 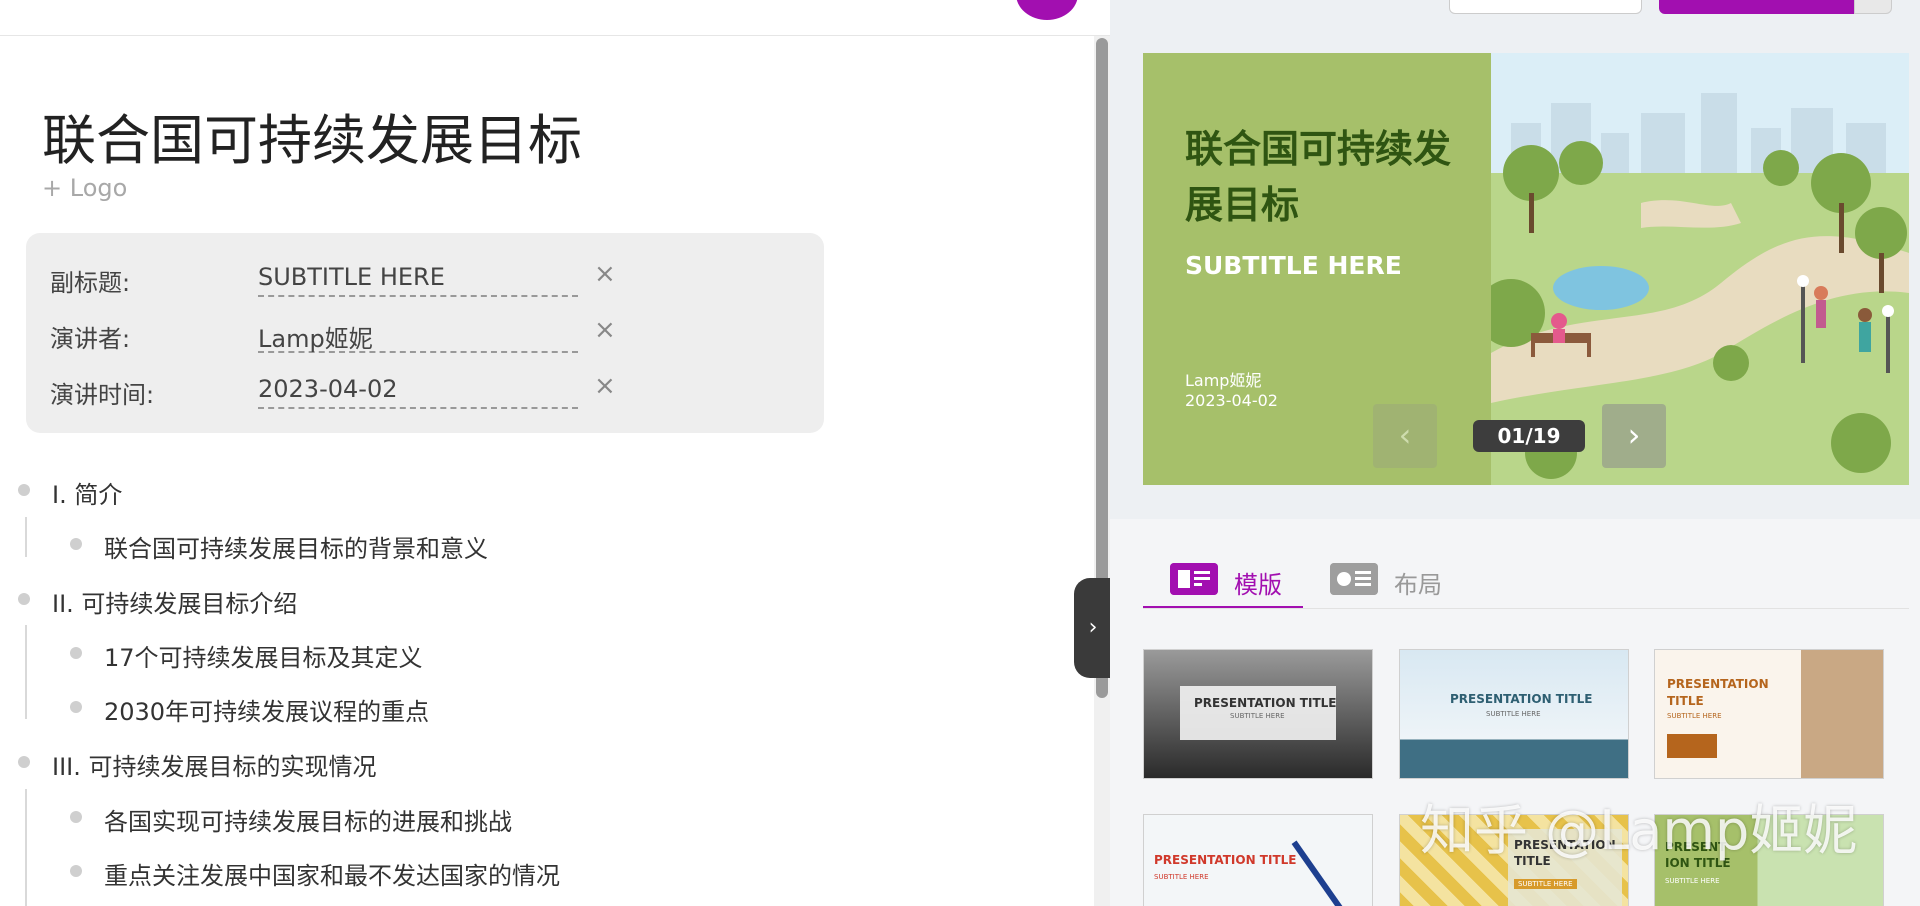 I want to click on speaker-row: 演讲者: Lamp姬妮 ×, so click(x=430, y=334).